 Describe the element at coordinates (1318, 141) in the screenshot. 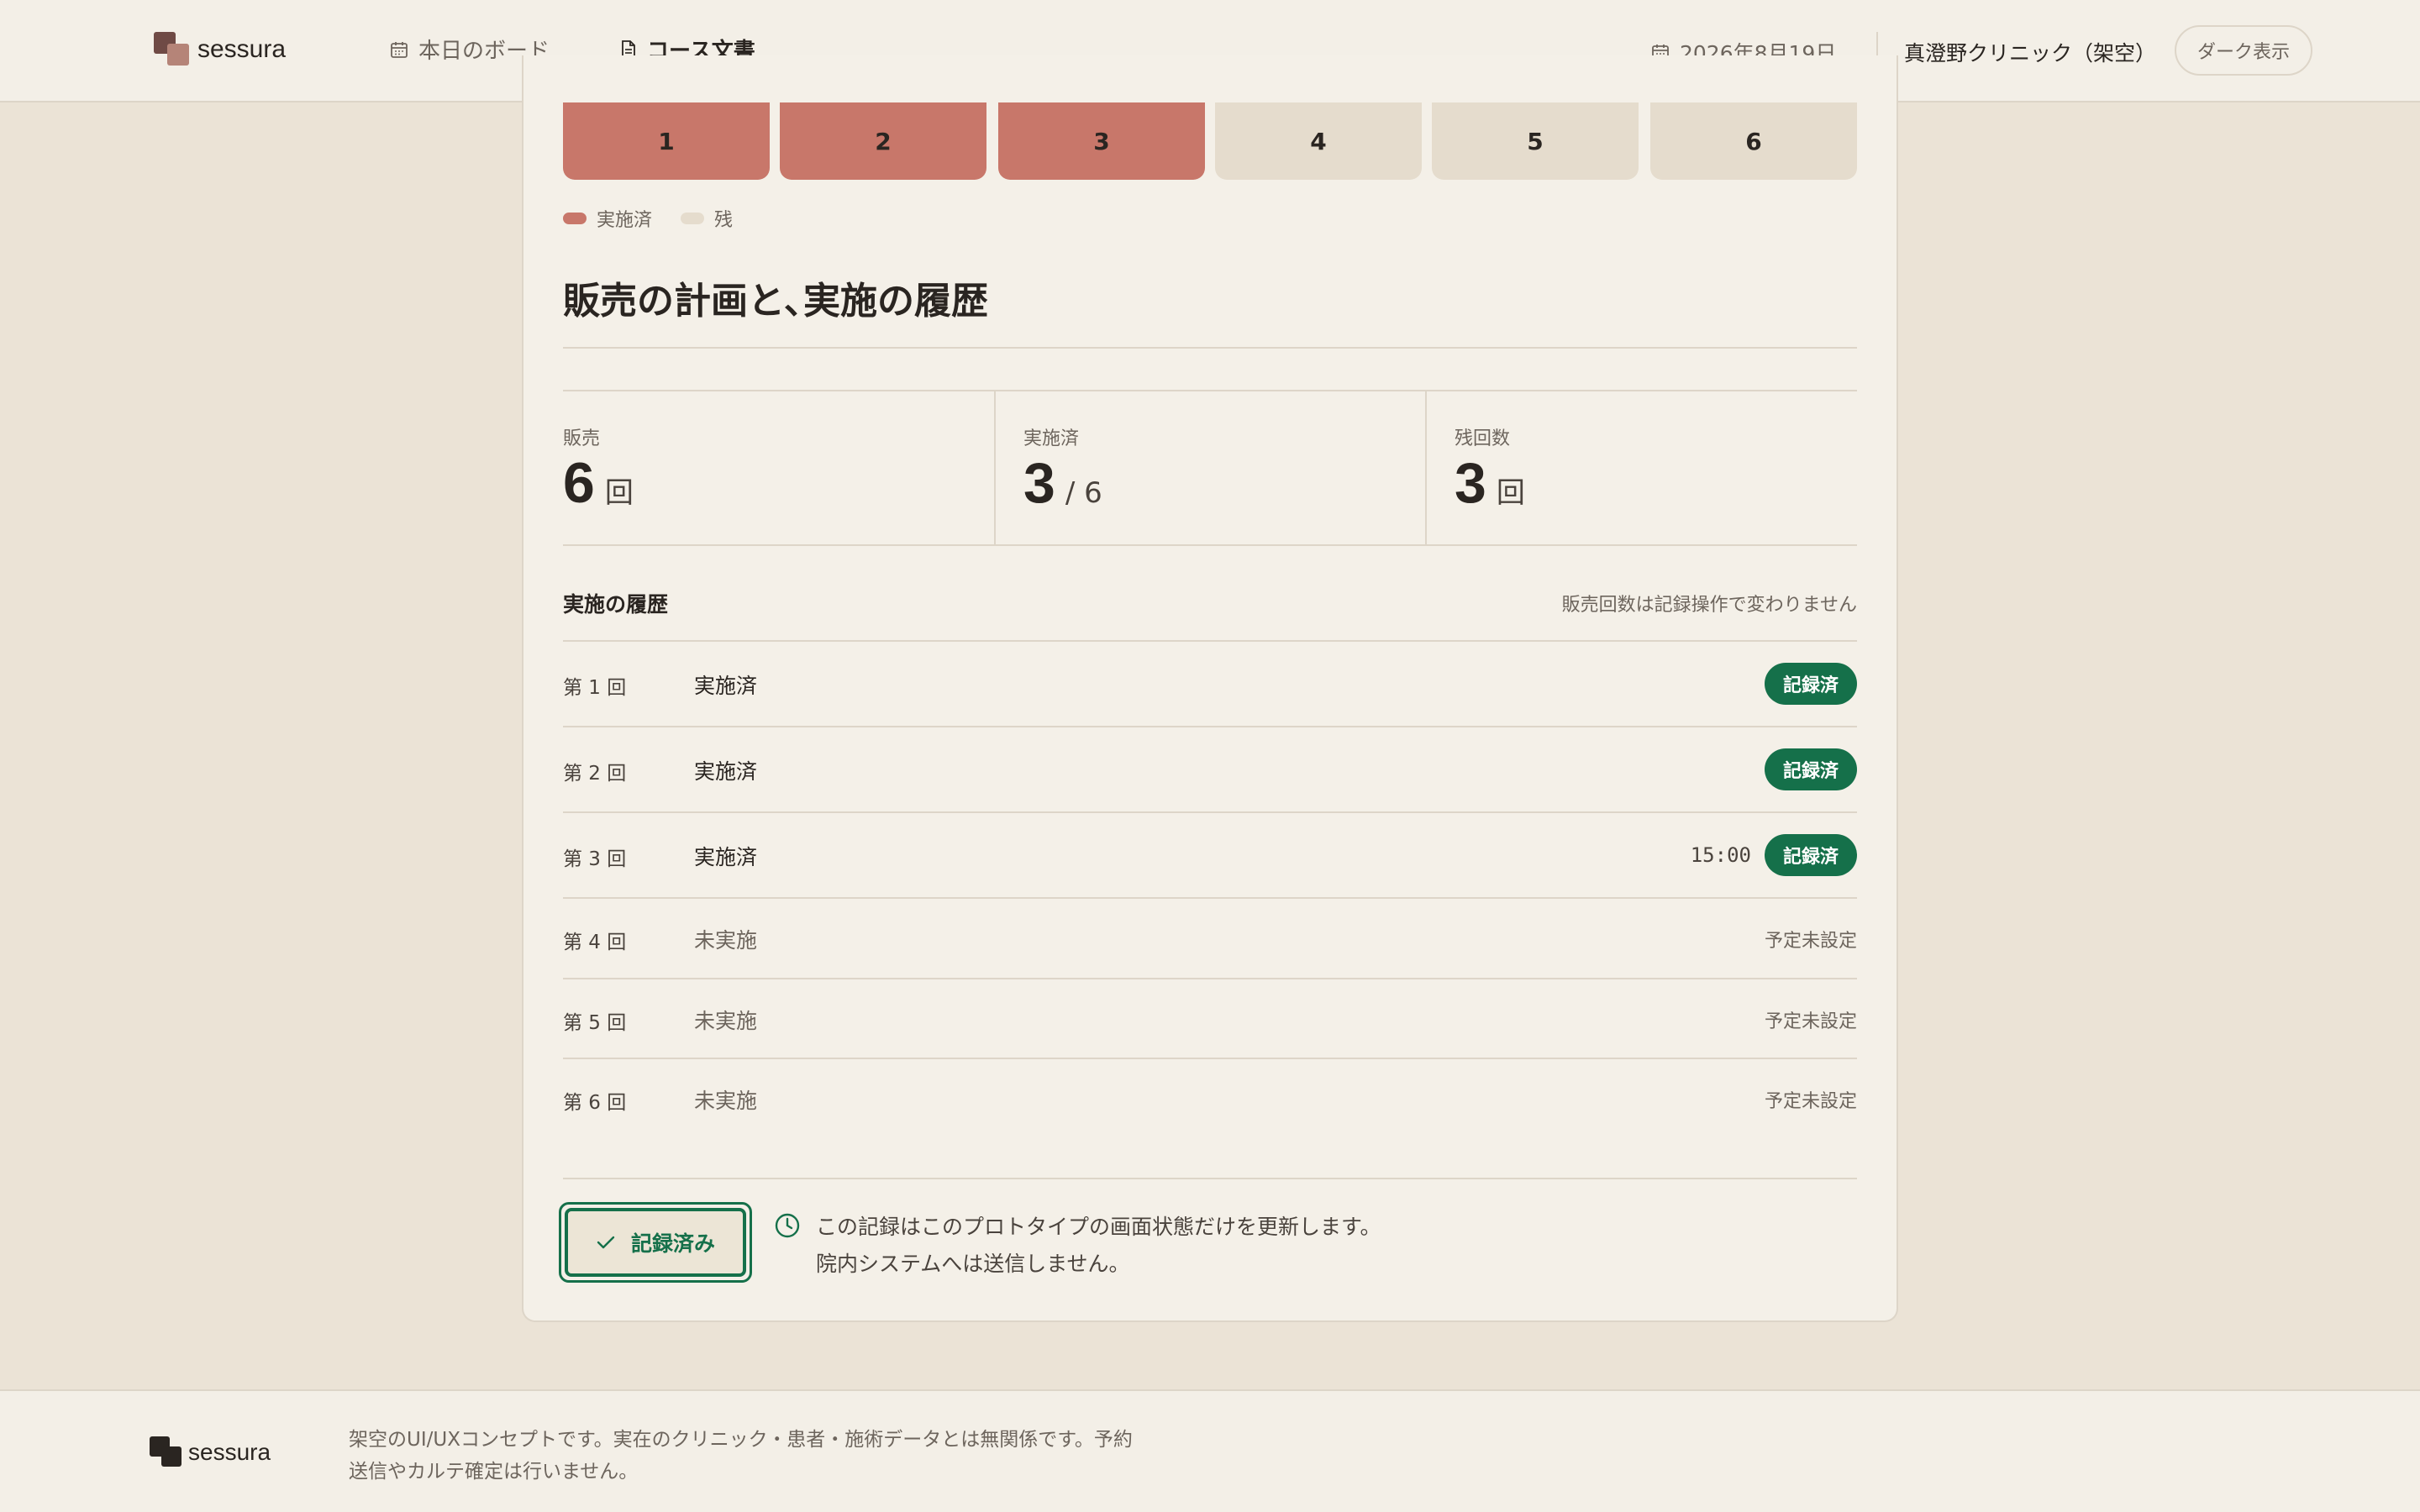

I see `session-block-4: 4` at that location.